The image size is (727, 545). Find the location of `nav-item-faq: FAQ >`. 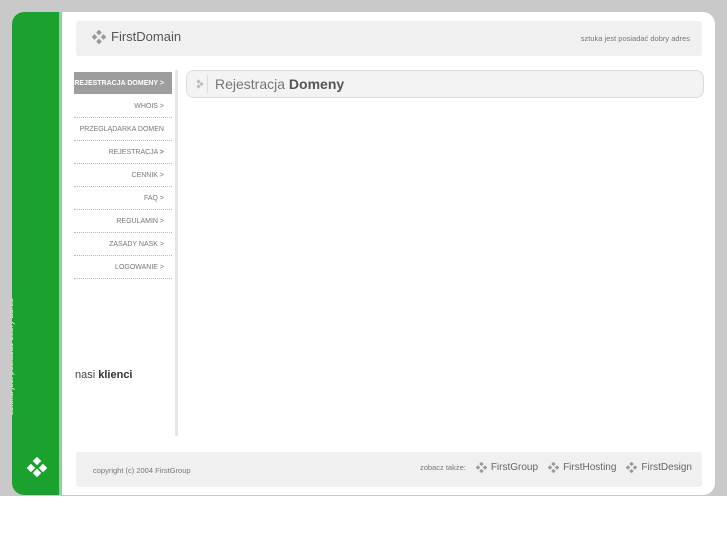

nav-item-faq: FAQ > is located at coordinates (123, 198).